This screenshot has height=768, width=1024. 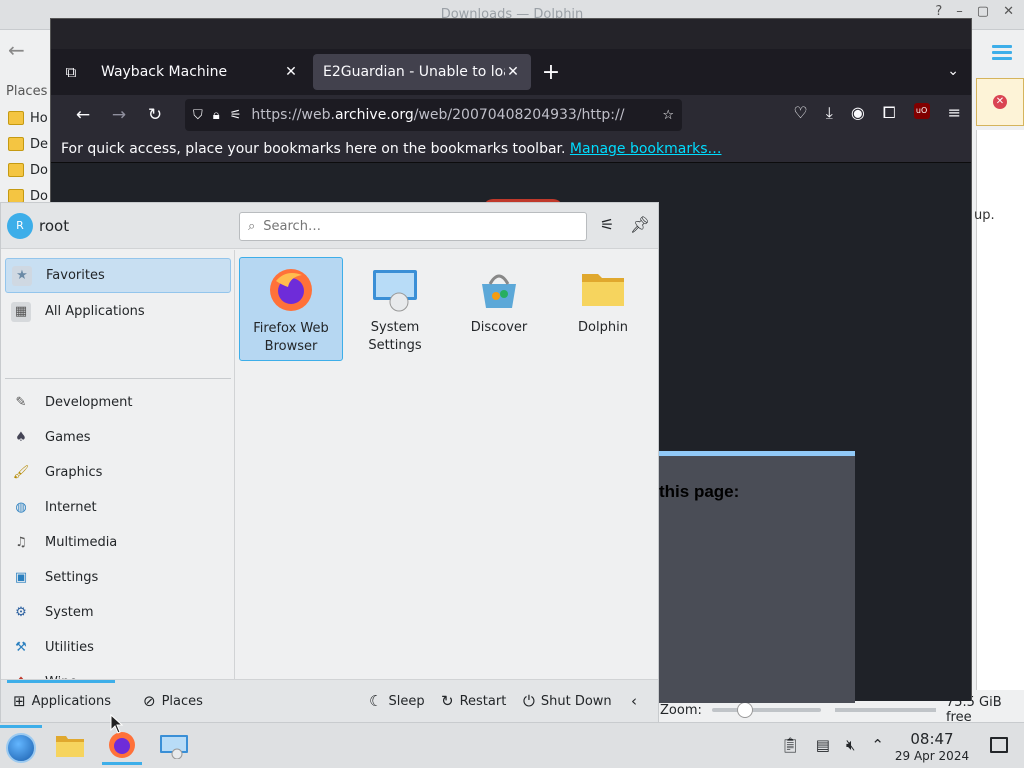 I want to click on chevron-left-icon: ‹, so click(x=634, y=701).